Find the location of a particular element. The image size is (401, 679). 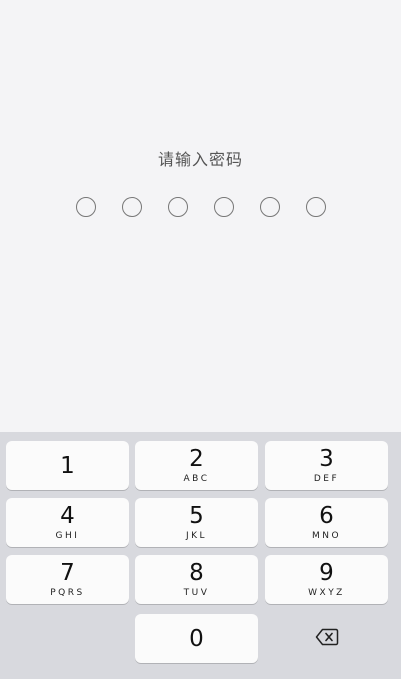

delete-button is located at coordinates (326, 638).